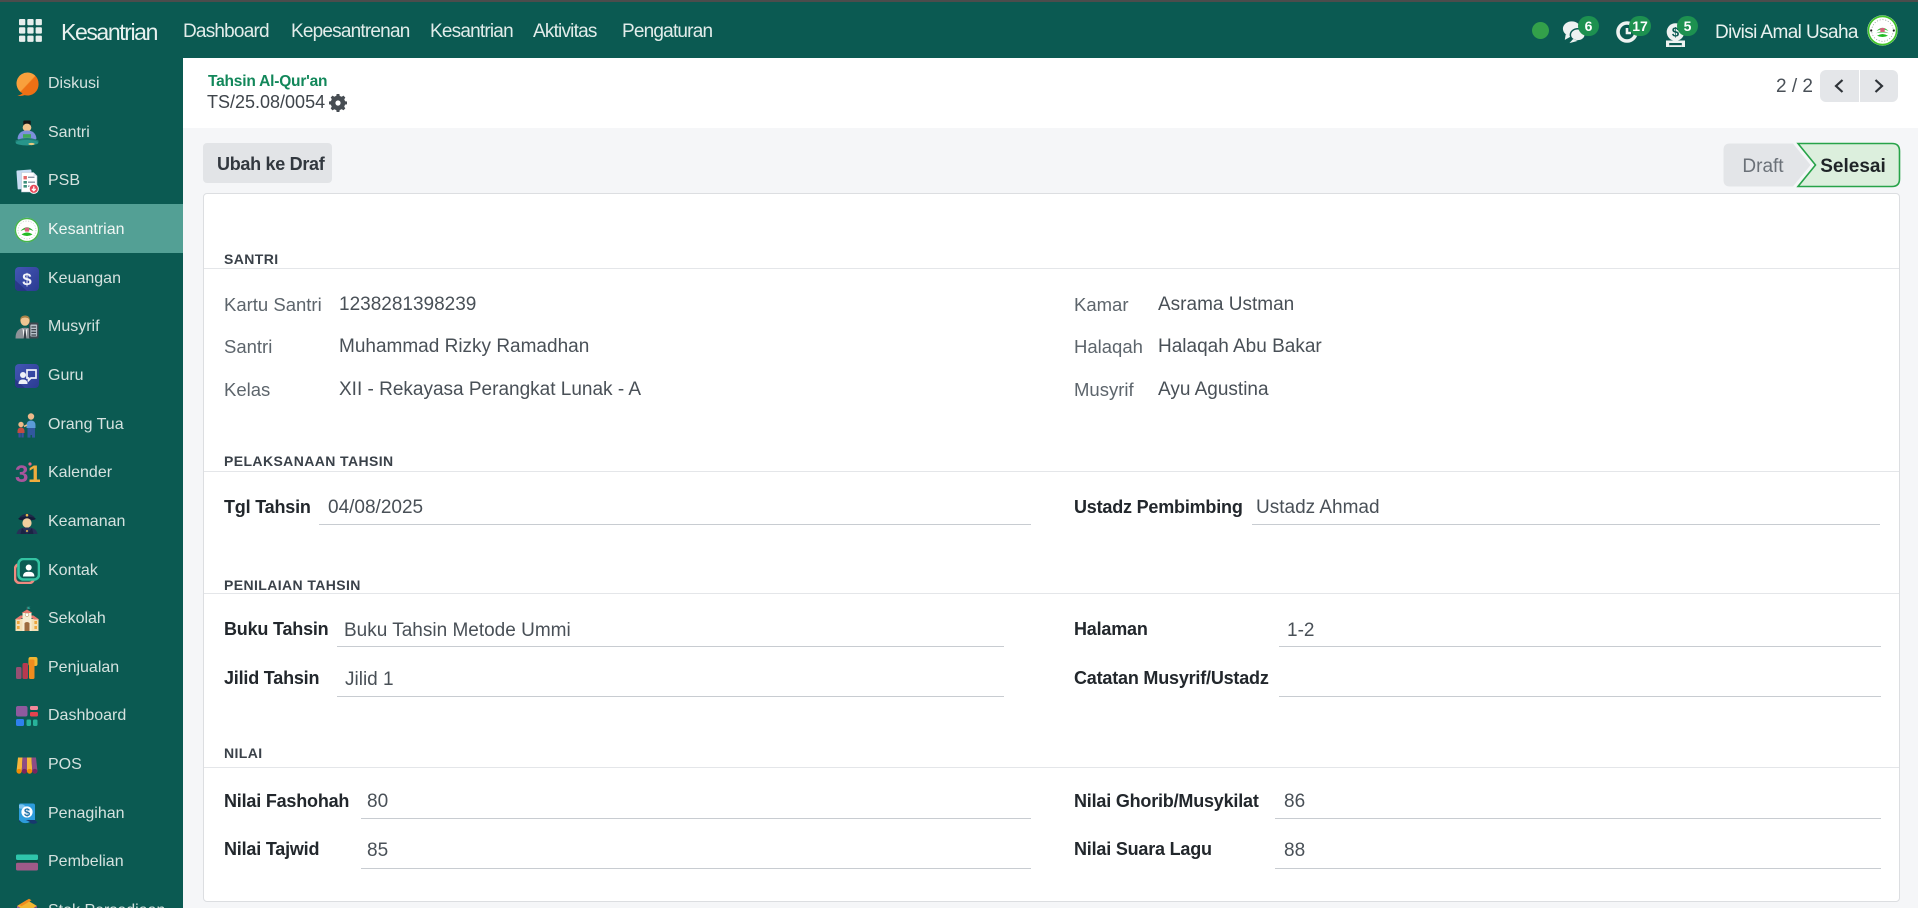 Image resolution: width=1918 pixels, height=908 pixels. I want to click on svg-text: 3, so click(21, 473).